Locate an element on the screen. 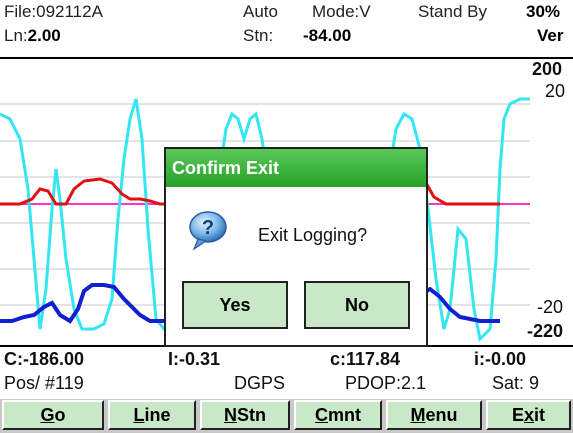 This screenshot has height=433, width=573. comment-button: Cmnt is located at coordinates (338, 415).